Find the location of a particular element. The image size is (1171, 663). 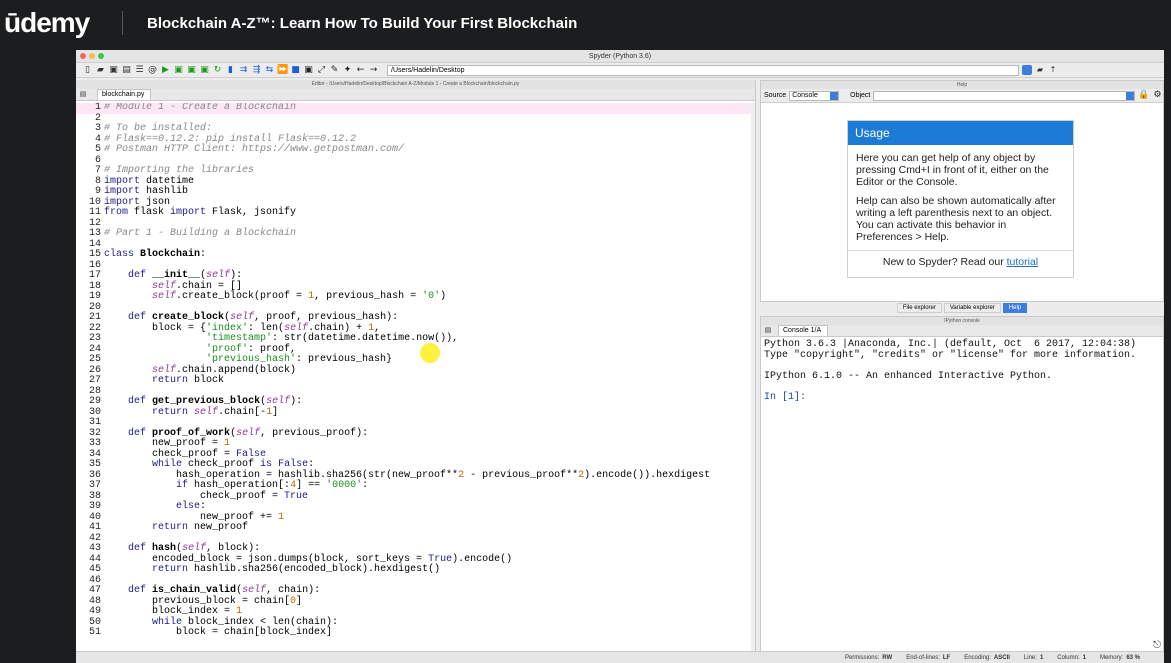

line-number: 23 is located at coordinates (94, 338).